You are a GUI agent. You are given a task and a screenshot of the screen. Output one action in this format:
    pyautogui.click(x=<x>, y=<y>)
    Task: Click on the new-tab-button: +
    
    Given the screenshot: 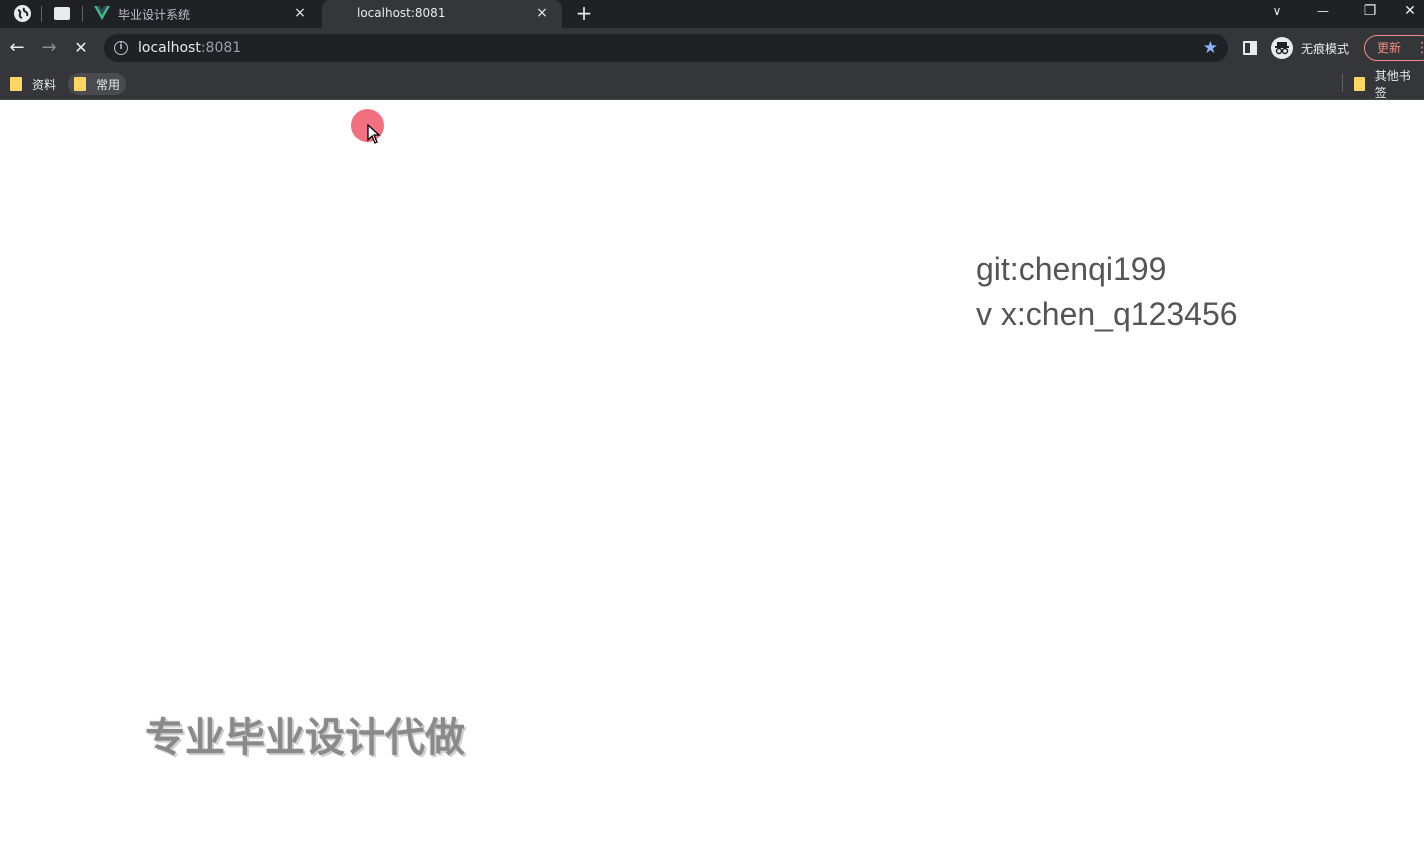 What is the action you would take?
    pyautogui.click(x=584, y=13)
    